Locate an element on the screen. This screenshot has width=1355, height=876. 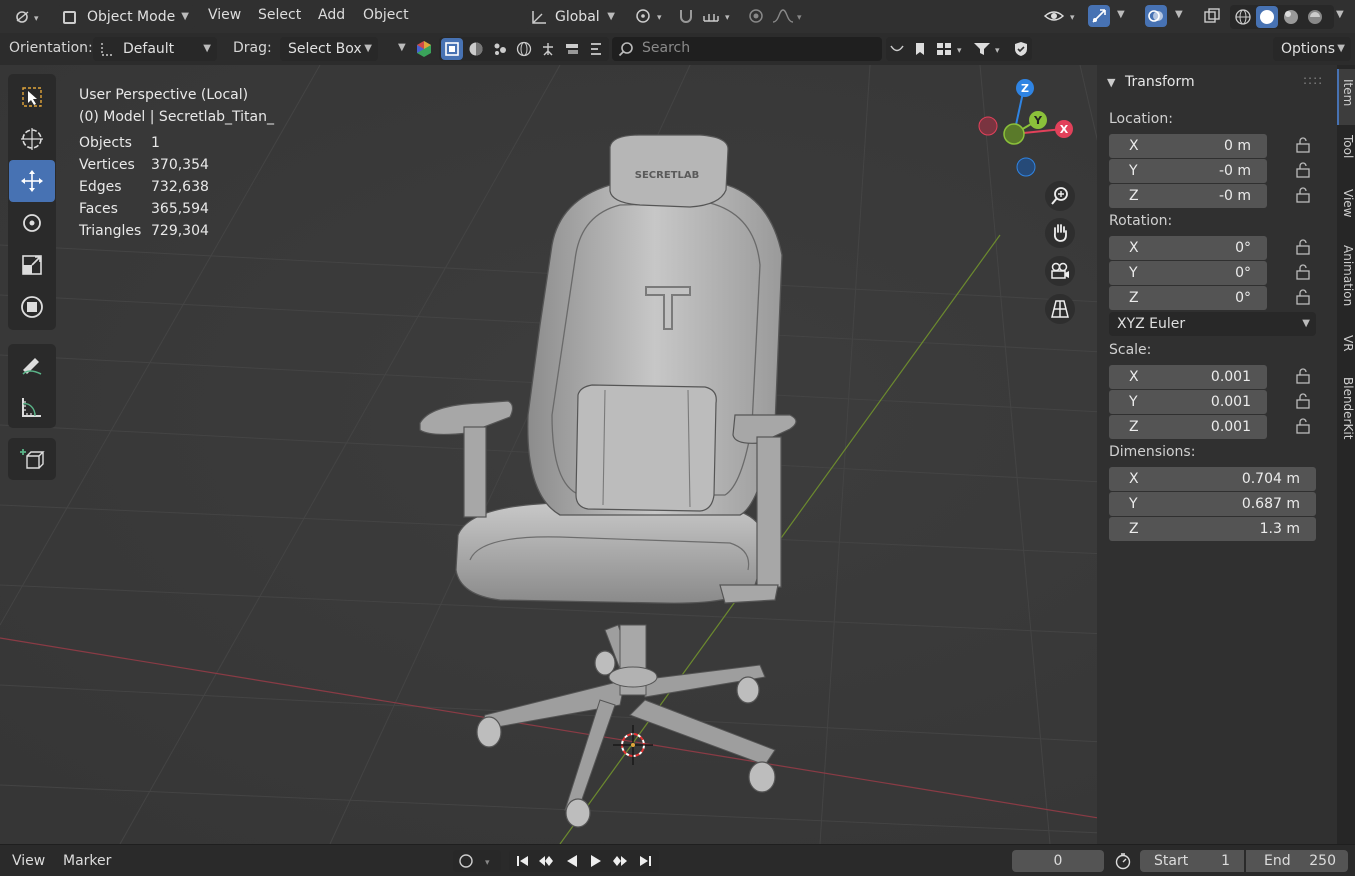
transform-orientation-dropdown: Global ▼ is located at coordinates (573, 17).